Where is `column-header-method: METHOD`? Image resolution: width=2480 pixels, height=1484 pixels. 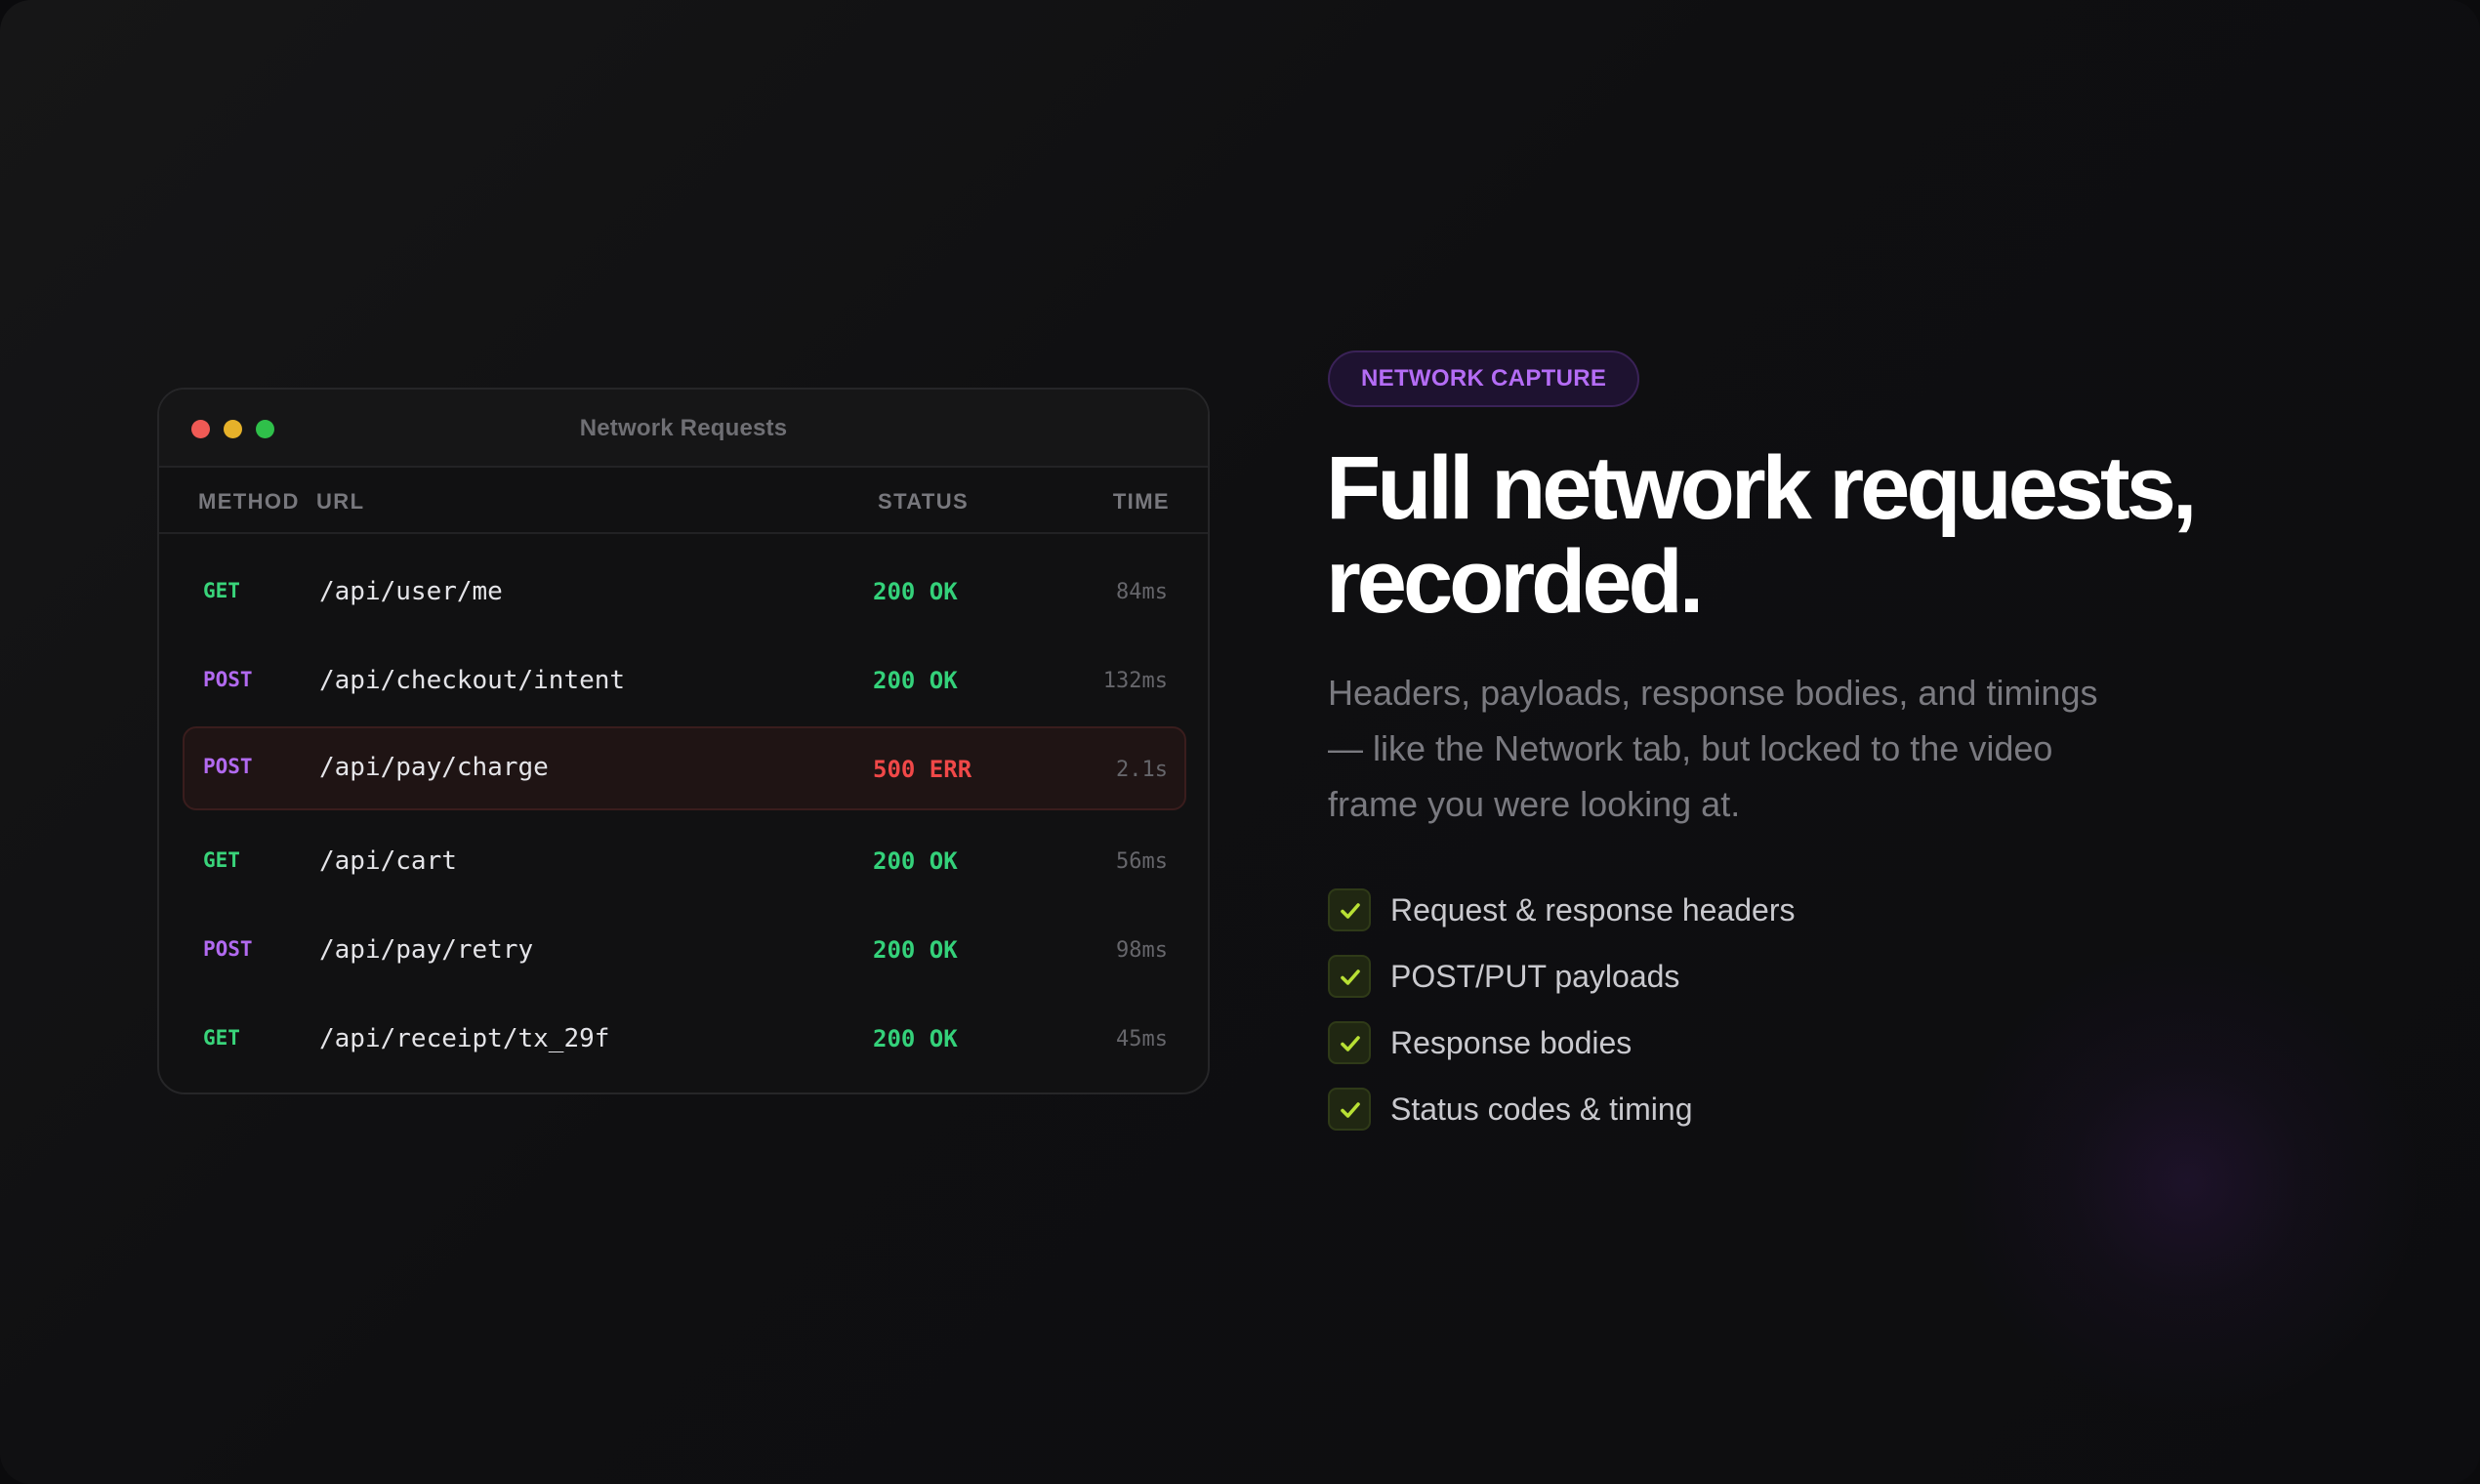
column-header-method: METHOD is located at coordinates (249, 502).